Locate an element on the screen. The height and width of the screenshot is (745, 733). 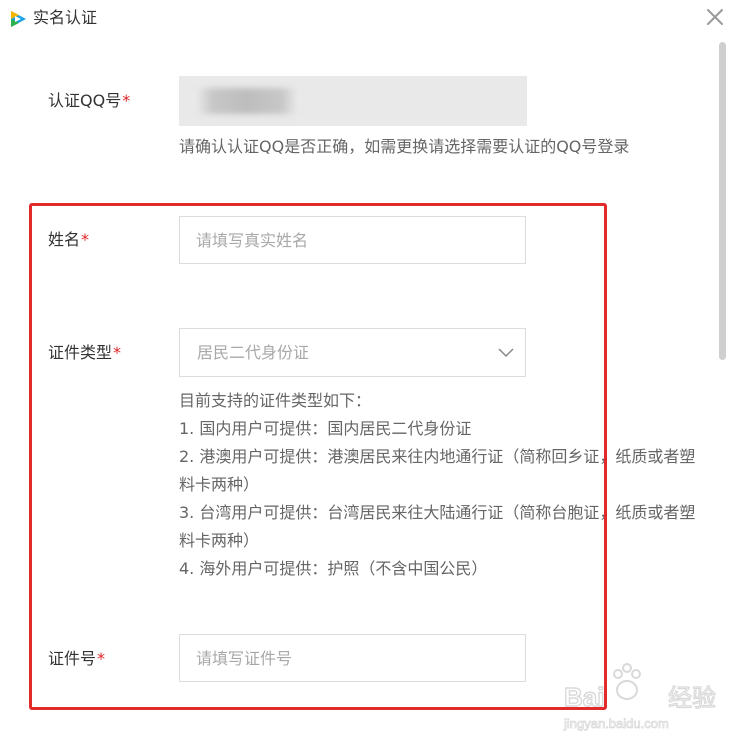
id-type-label-text: 证件类型 is located at coordinates (80, 352).